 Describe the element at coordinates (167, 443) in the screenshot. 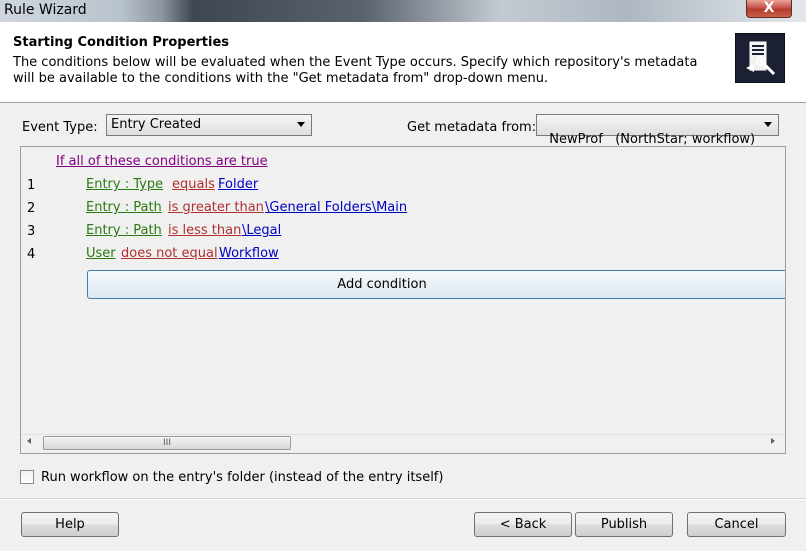

I see `scrollbar-thumb: III` at that location.